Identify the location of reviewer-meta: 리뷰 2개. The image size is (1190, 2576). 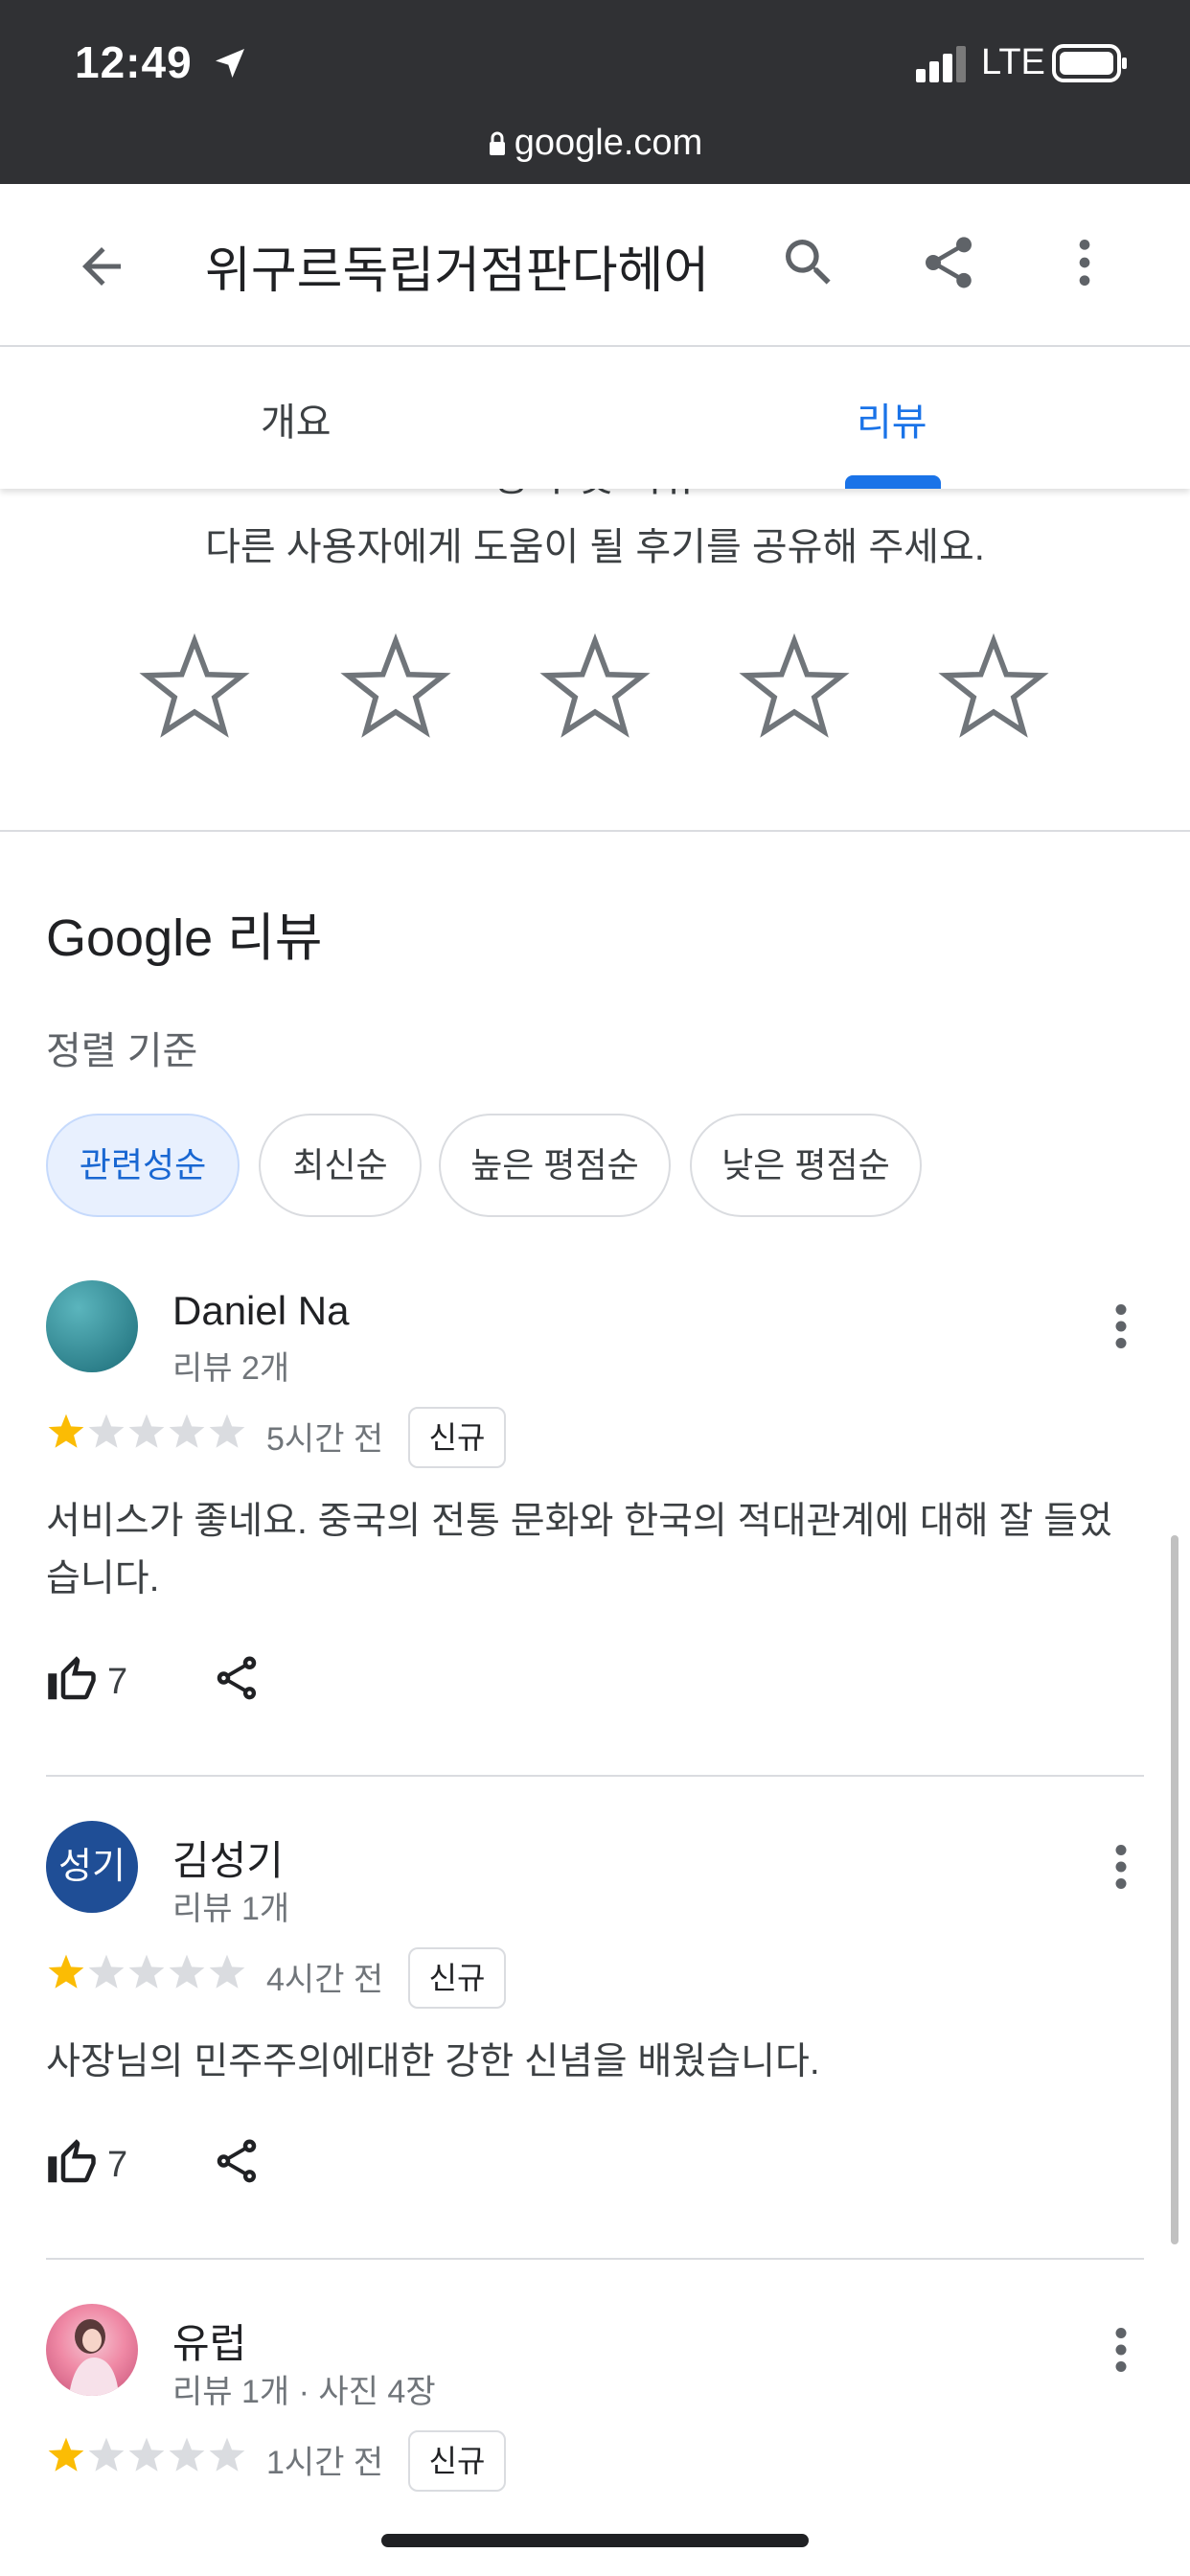
(231, 1368).